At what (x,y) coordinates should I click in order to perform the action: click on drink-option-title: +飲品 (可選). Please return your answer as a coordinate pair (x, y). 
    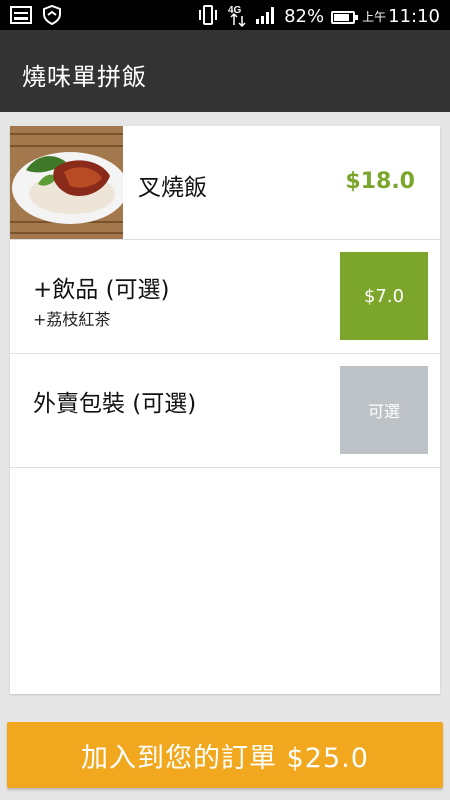
    Looking at the image, I should click on (101, 290).